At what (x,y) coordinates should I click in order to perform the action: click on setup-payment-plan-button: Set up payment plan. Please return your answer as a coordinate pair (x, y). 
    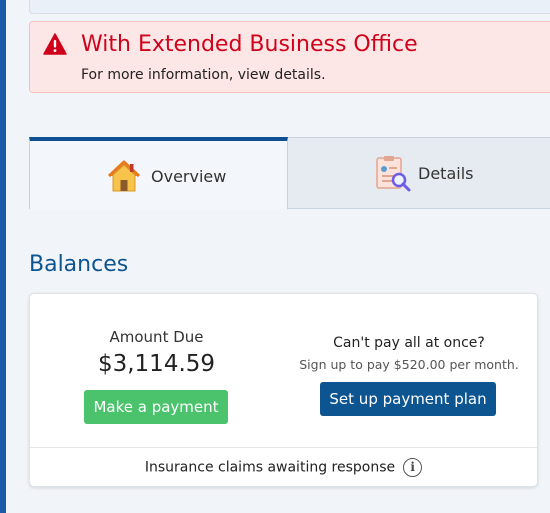
    Looking at the image, I should click on (408, 399).